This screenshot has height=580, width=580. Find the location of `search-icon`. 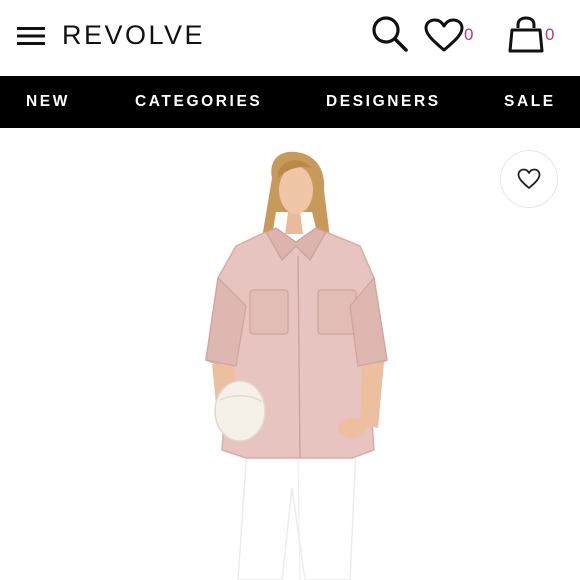

search-icon is located at coordinates (390, 34).